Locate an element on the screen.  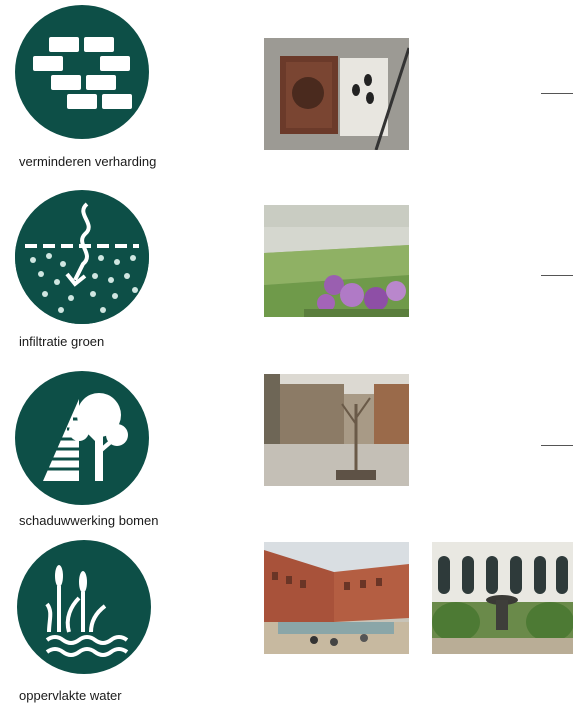
measure-label: infiltratie groen is located at coordinates (62, 341).